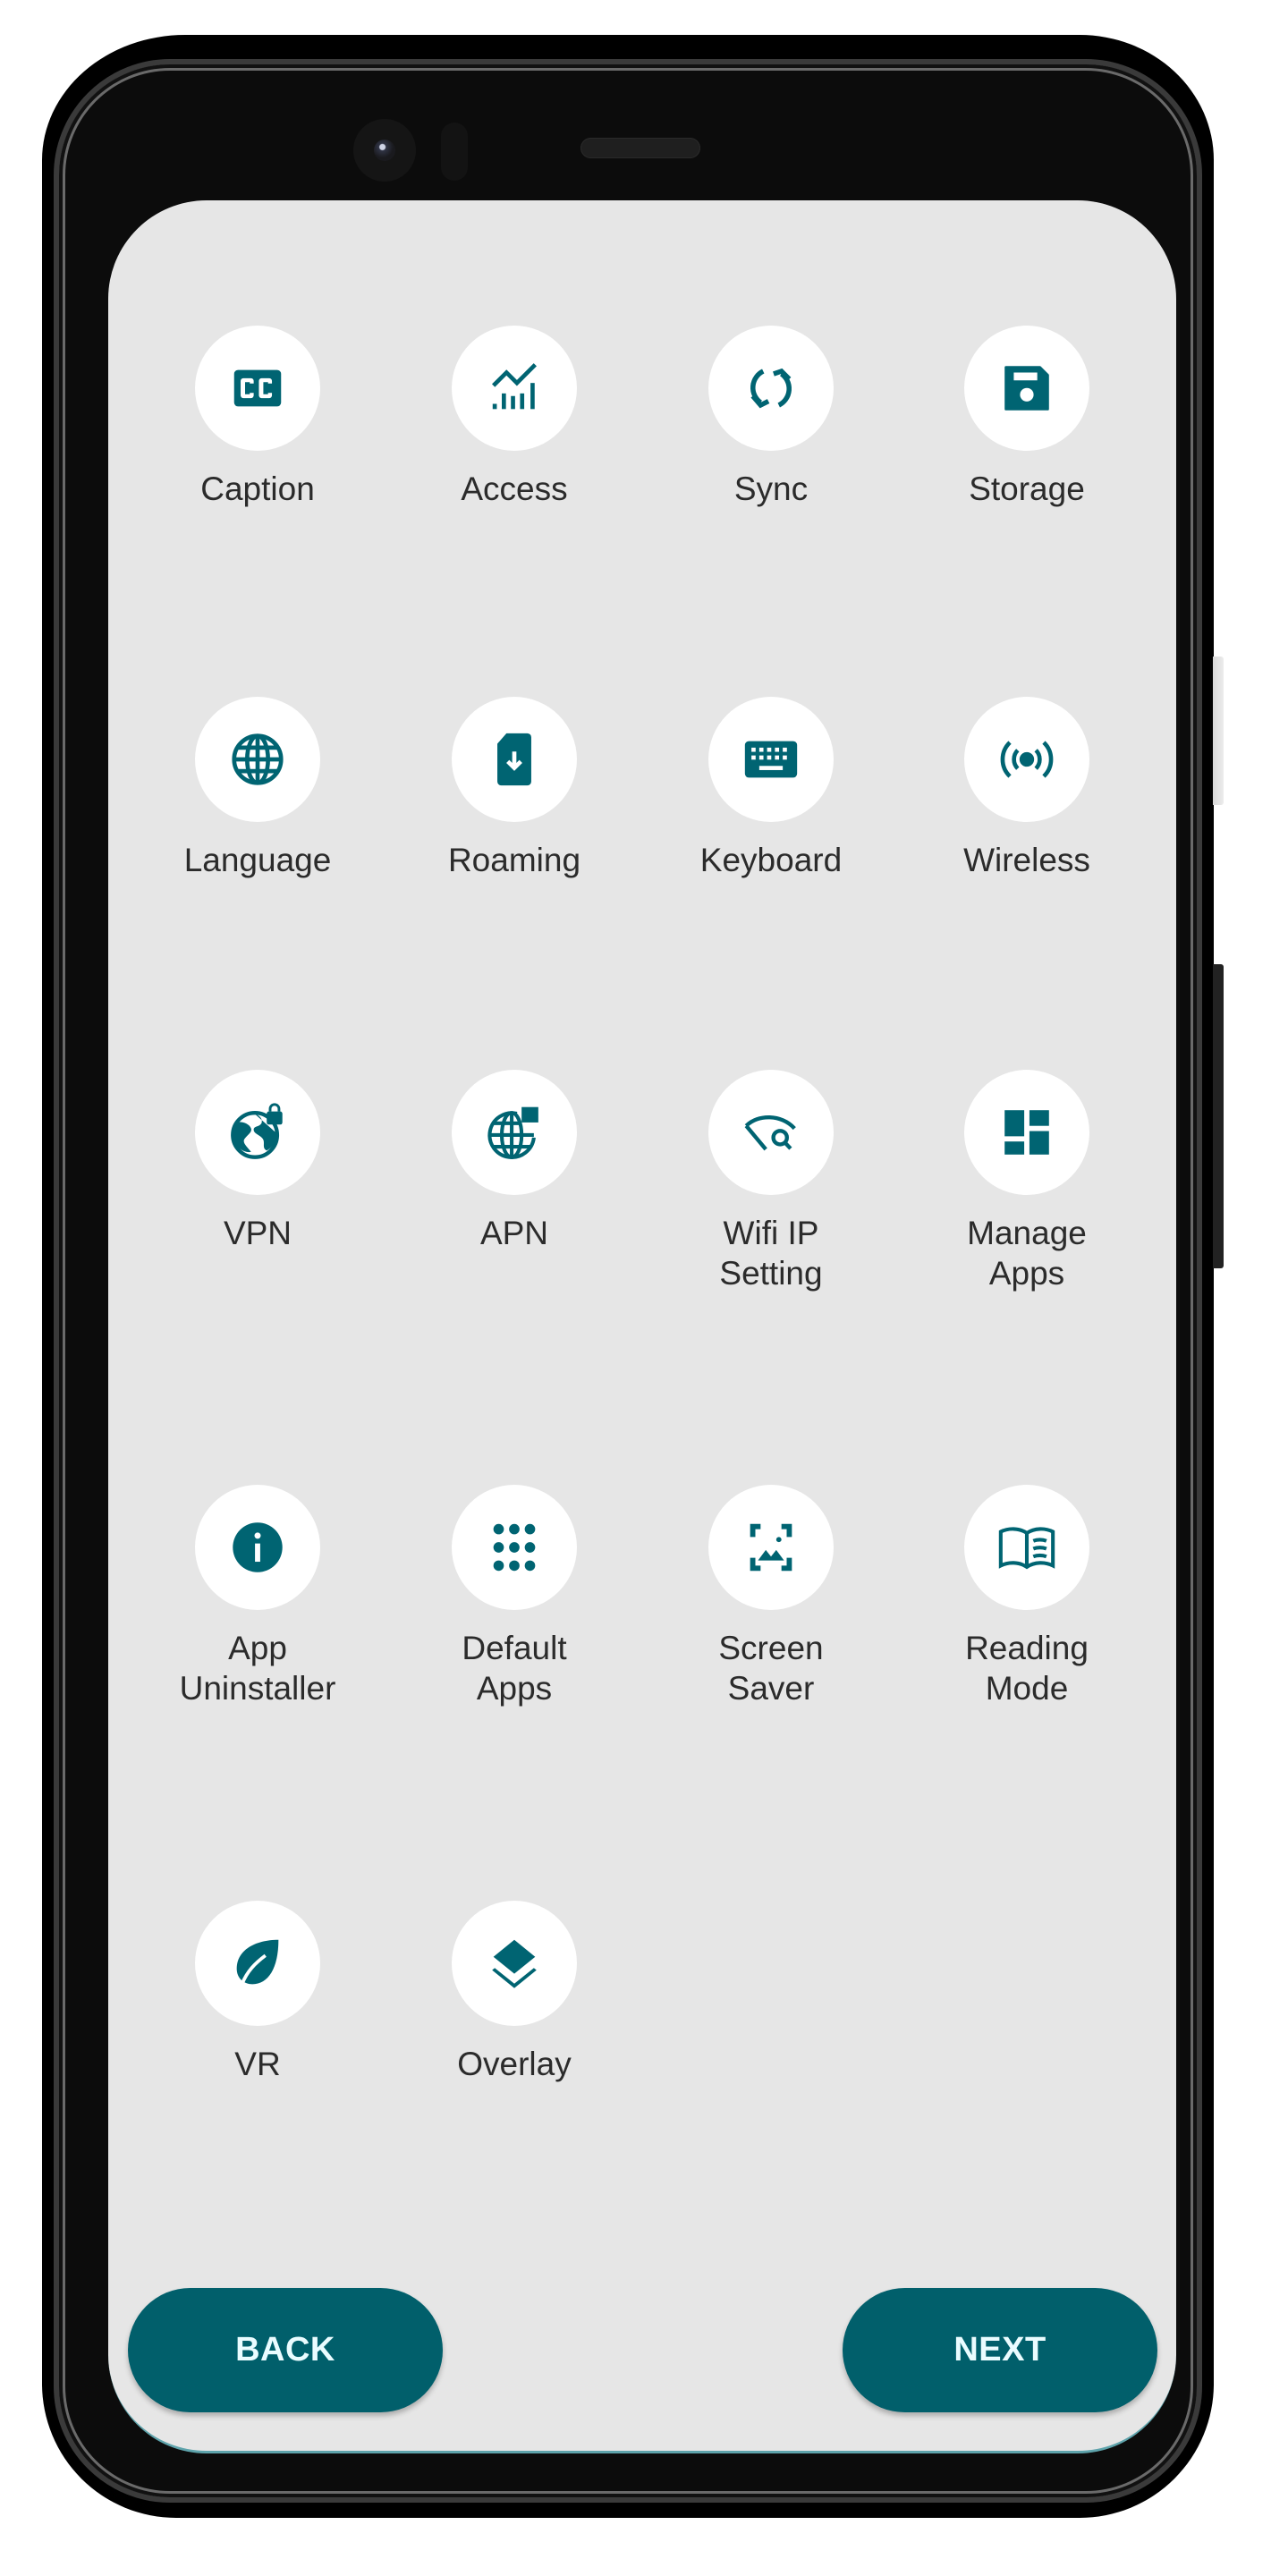 Image resolution: width=1288 pixels, height=2576 pixels. I want to click on tile-label-line: Uninstaller, so click(257, 1688).